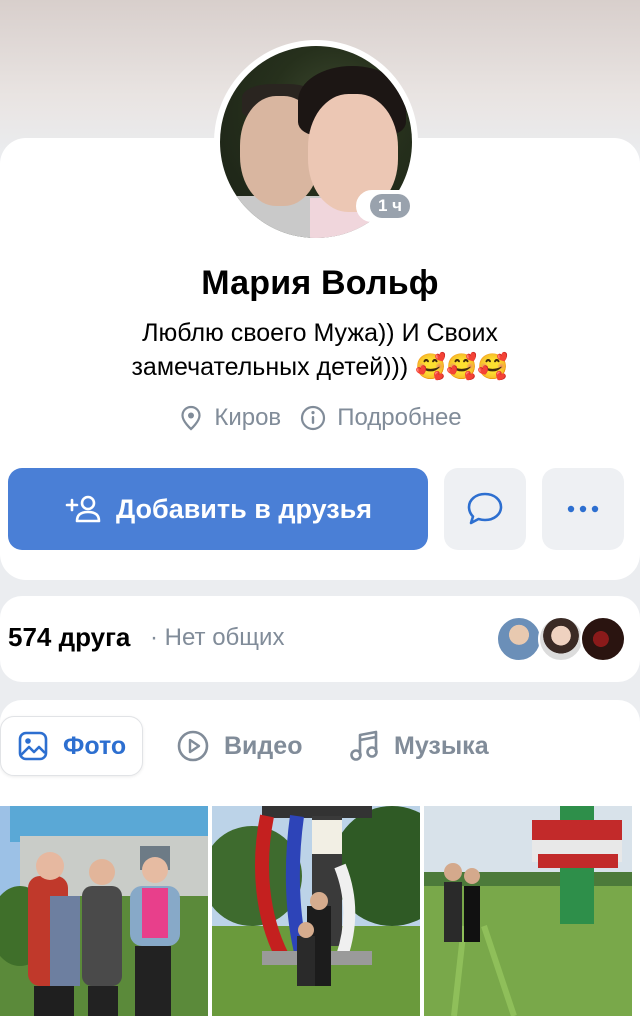 This screenshot has height=1016, width=640. What do you see at coordinates (441, 745) in the screenshot?
I see `tab-music-label: Музыка` at bounding box center [441, 745].